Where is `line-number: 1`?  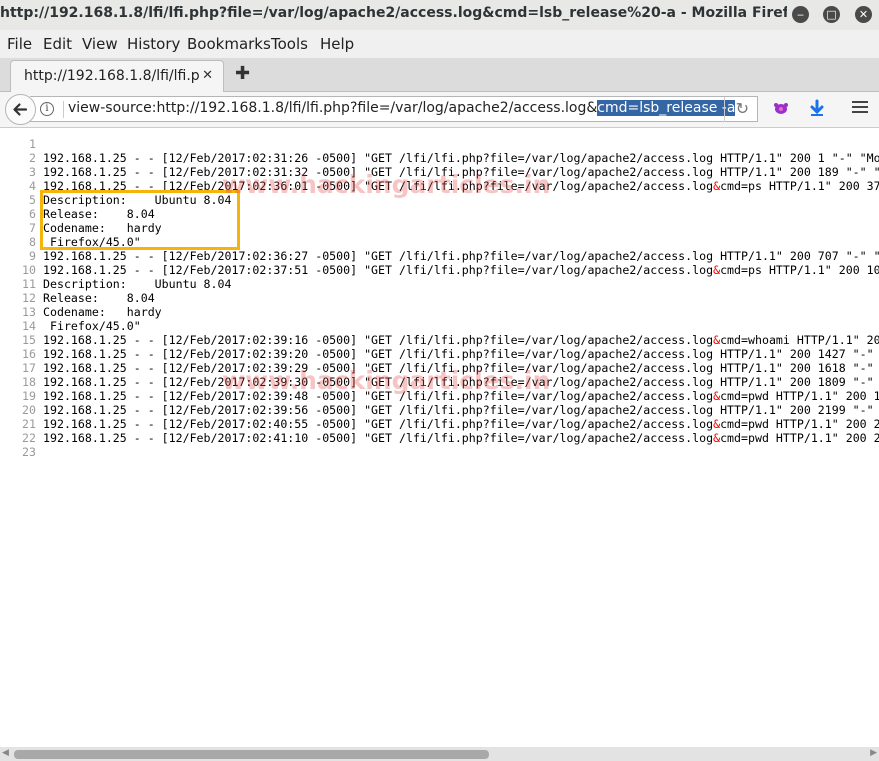 line-number: 1 is located at coordinates (32, 144).